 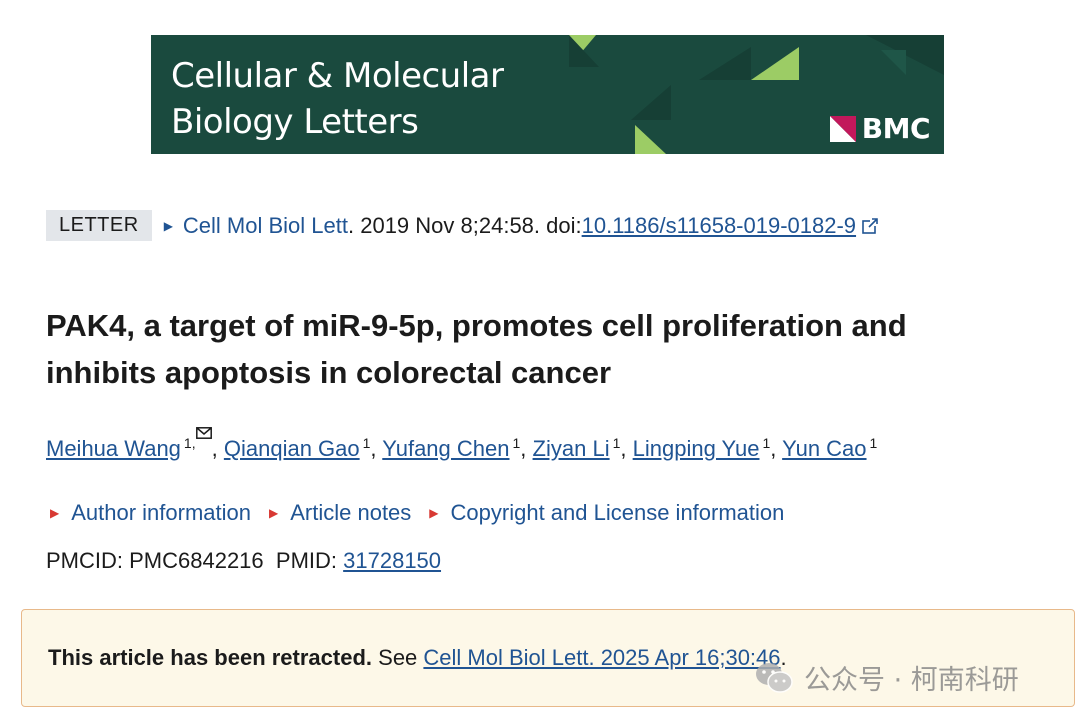 I want to click on pmcid-label: PMCID: PMC6842216, so click(x=155, y=560).